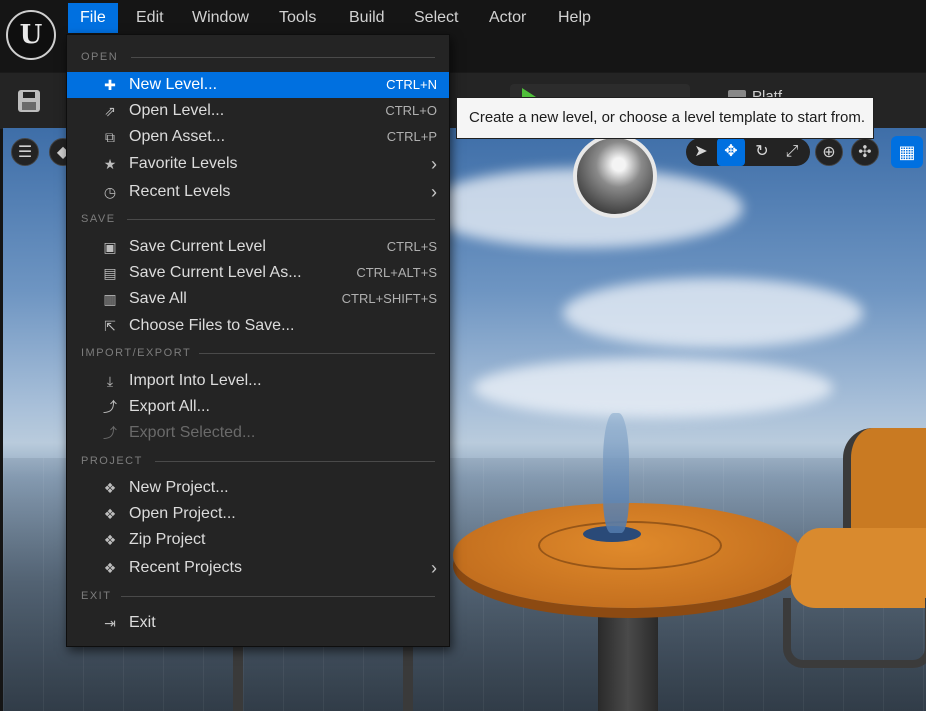 This screenshot has width=926, height=711. I want to click on translate-tool-icon: ✥, so click(731, 152).